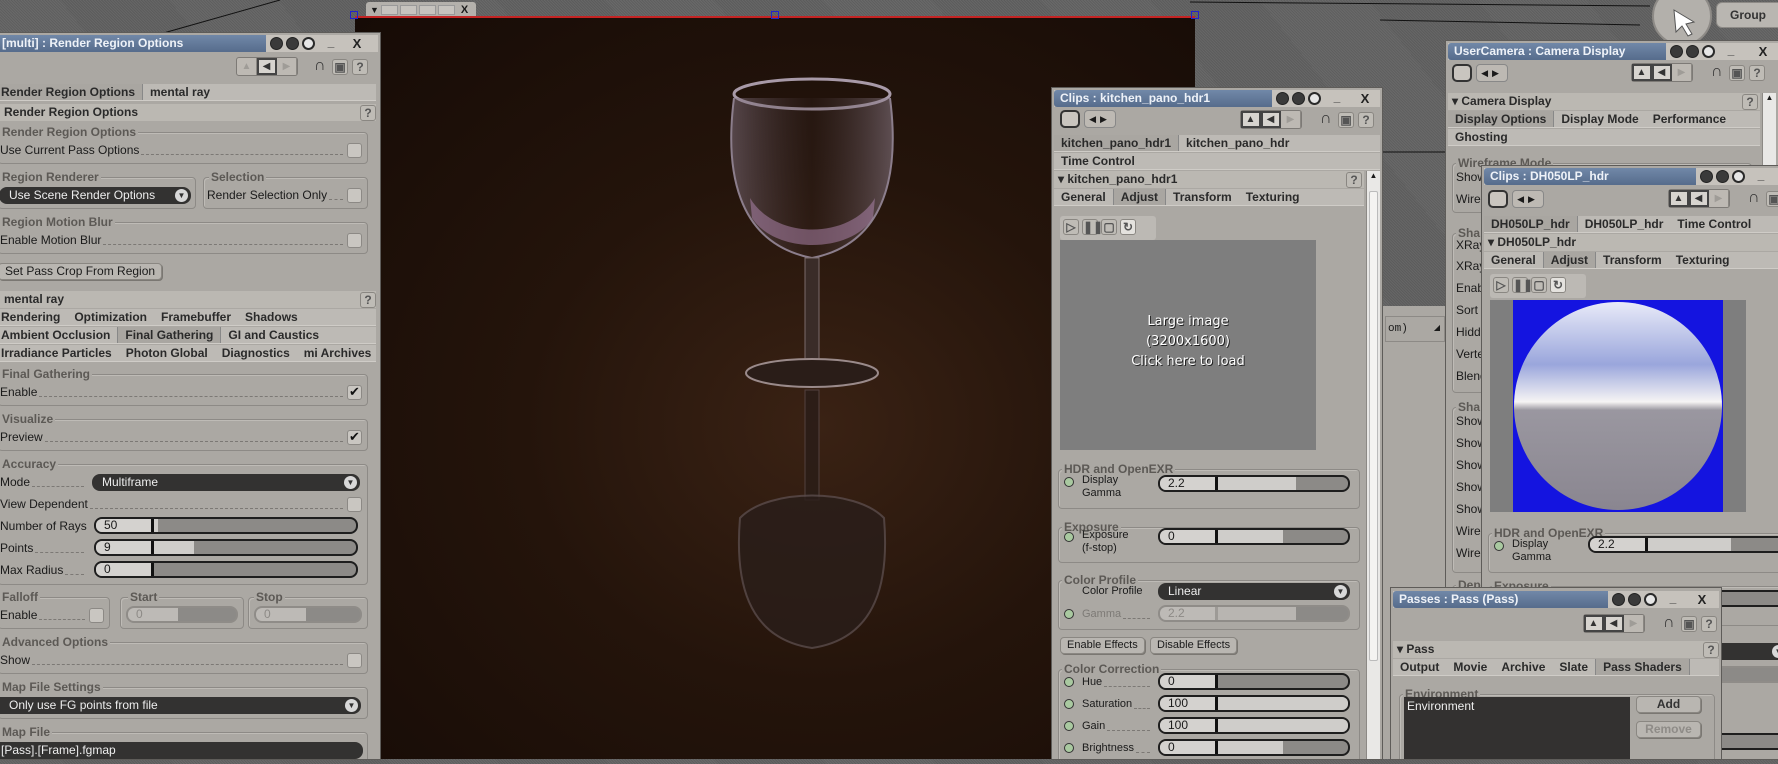  I want to click on saturation-slider: 100, so click(1254, 703).